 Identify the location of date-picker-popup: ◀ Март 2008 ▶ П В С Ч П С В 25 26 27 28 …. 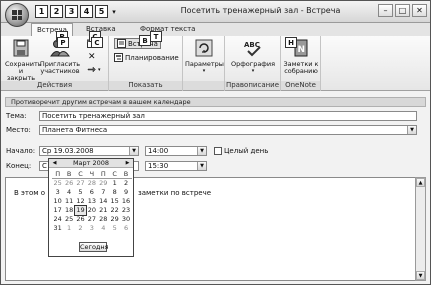
(91, 207).